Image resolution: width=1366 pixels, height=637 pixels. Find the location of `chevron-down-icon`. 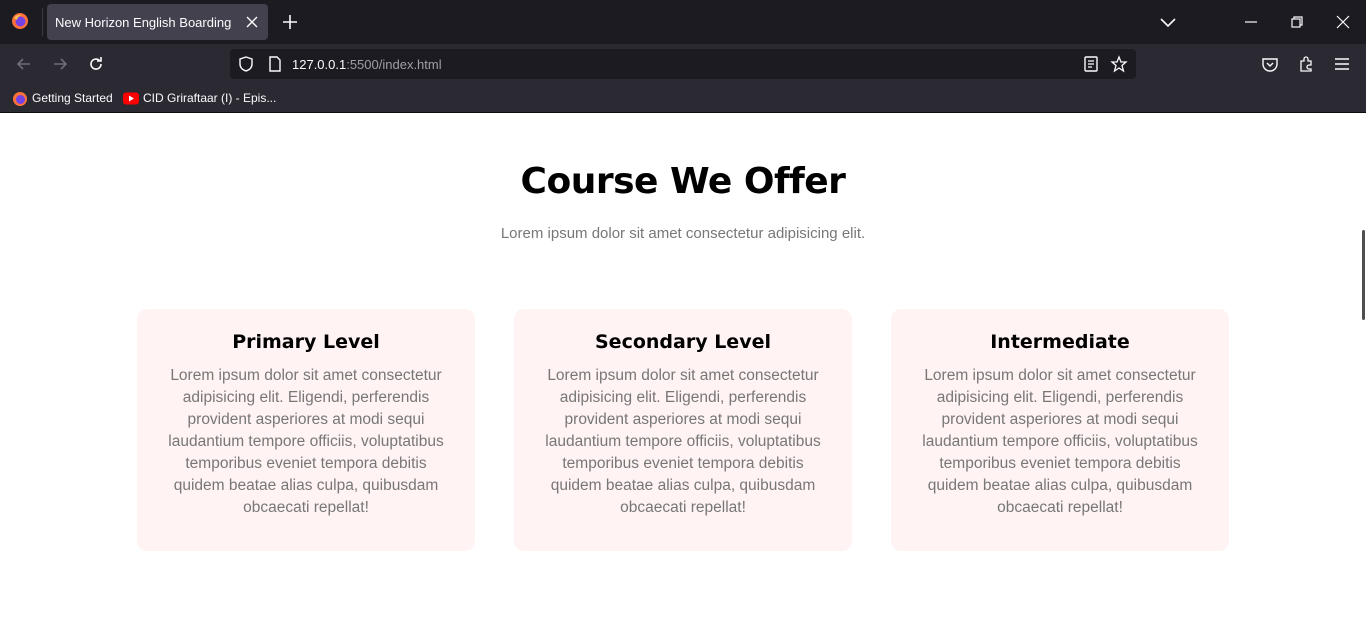

chevron-down-icon is located at coordinates (1168, 22).